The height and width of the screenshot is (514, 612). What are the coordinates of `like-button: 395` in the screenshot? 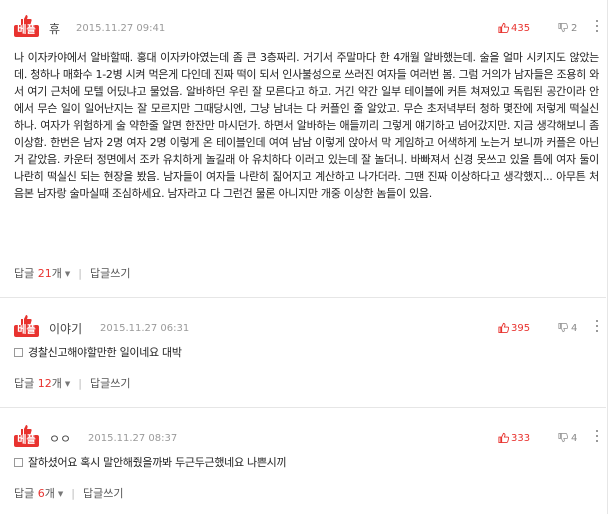 It's located at (514, 329).